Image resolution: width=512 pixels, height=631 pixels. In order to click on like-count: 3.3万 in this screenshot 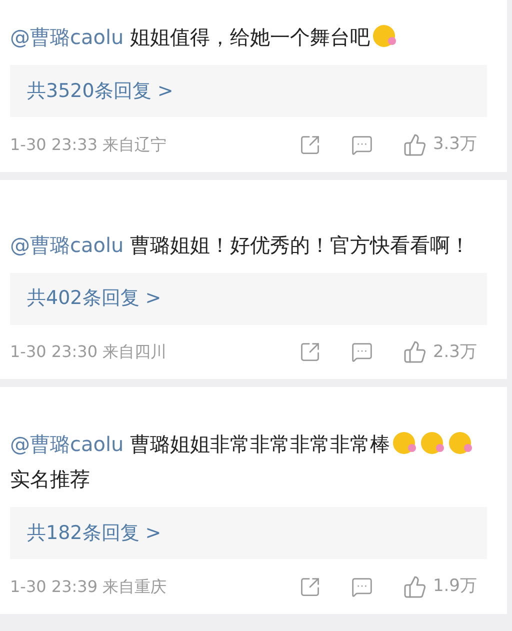, I will do `click(454, 144)`.